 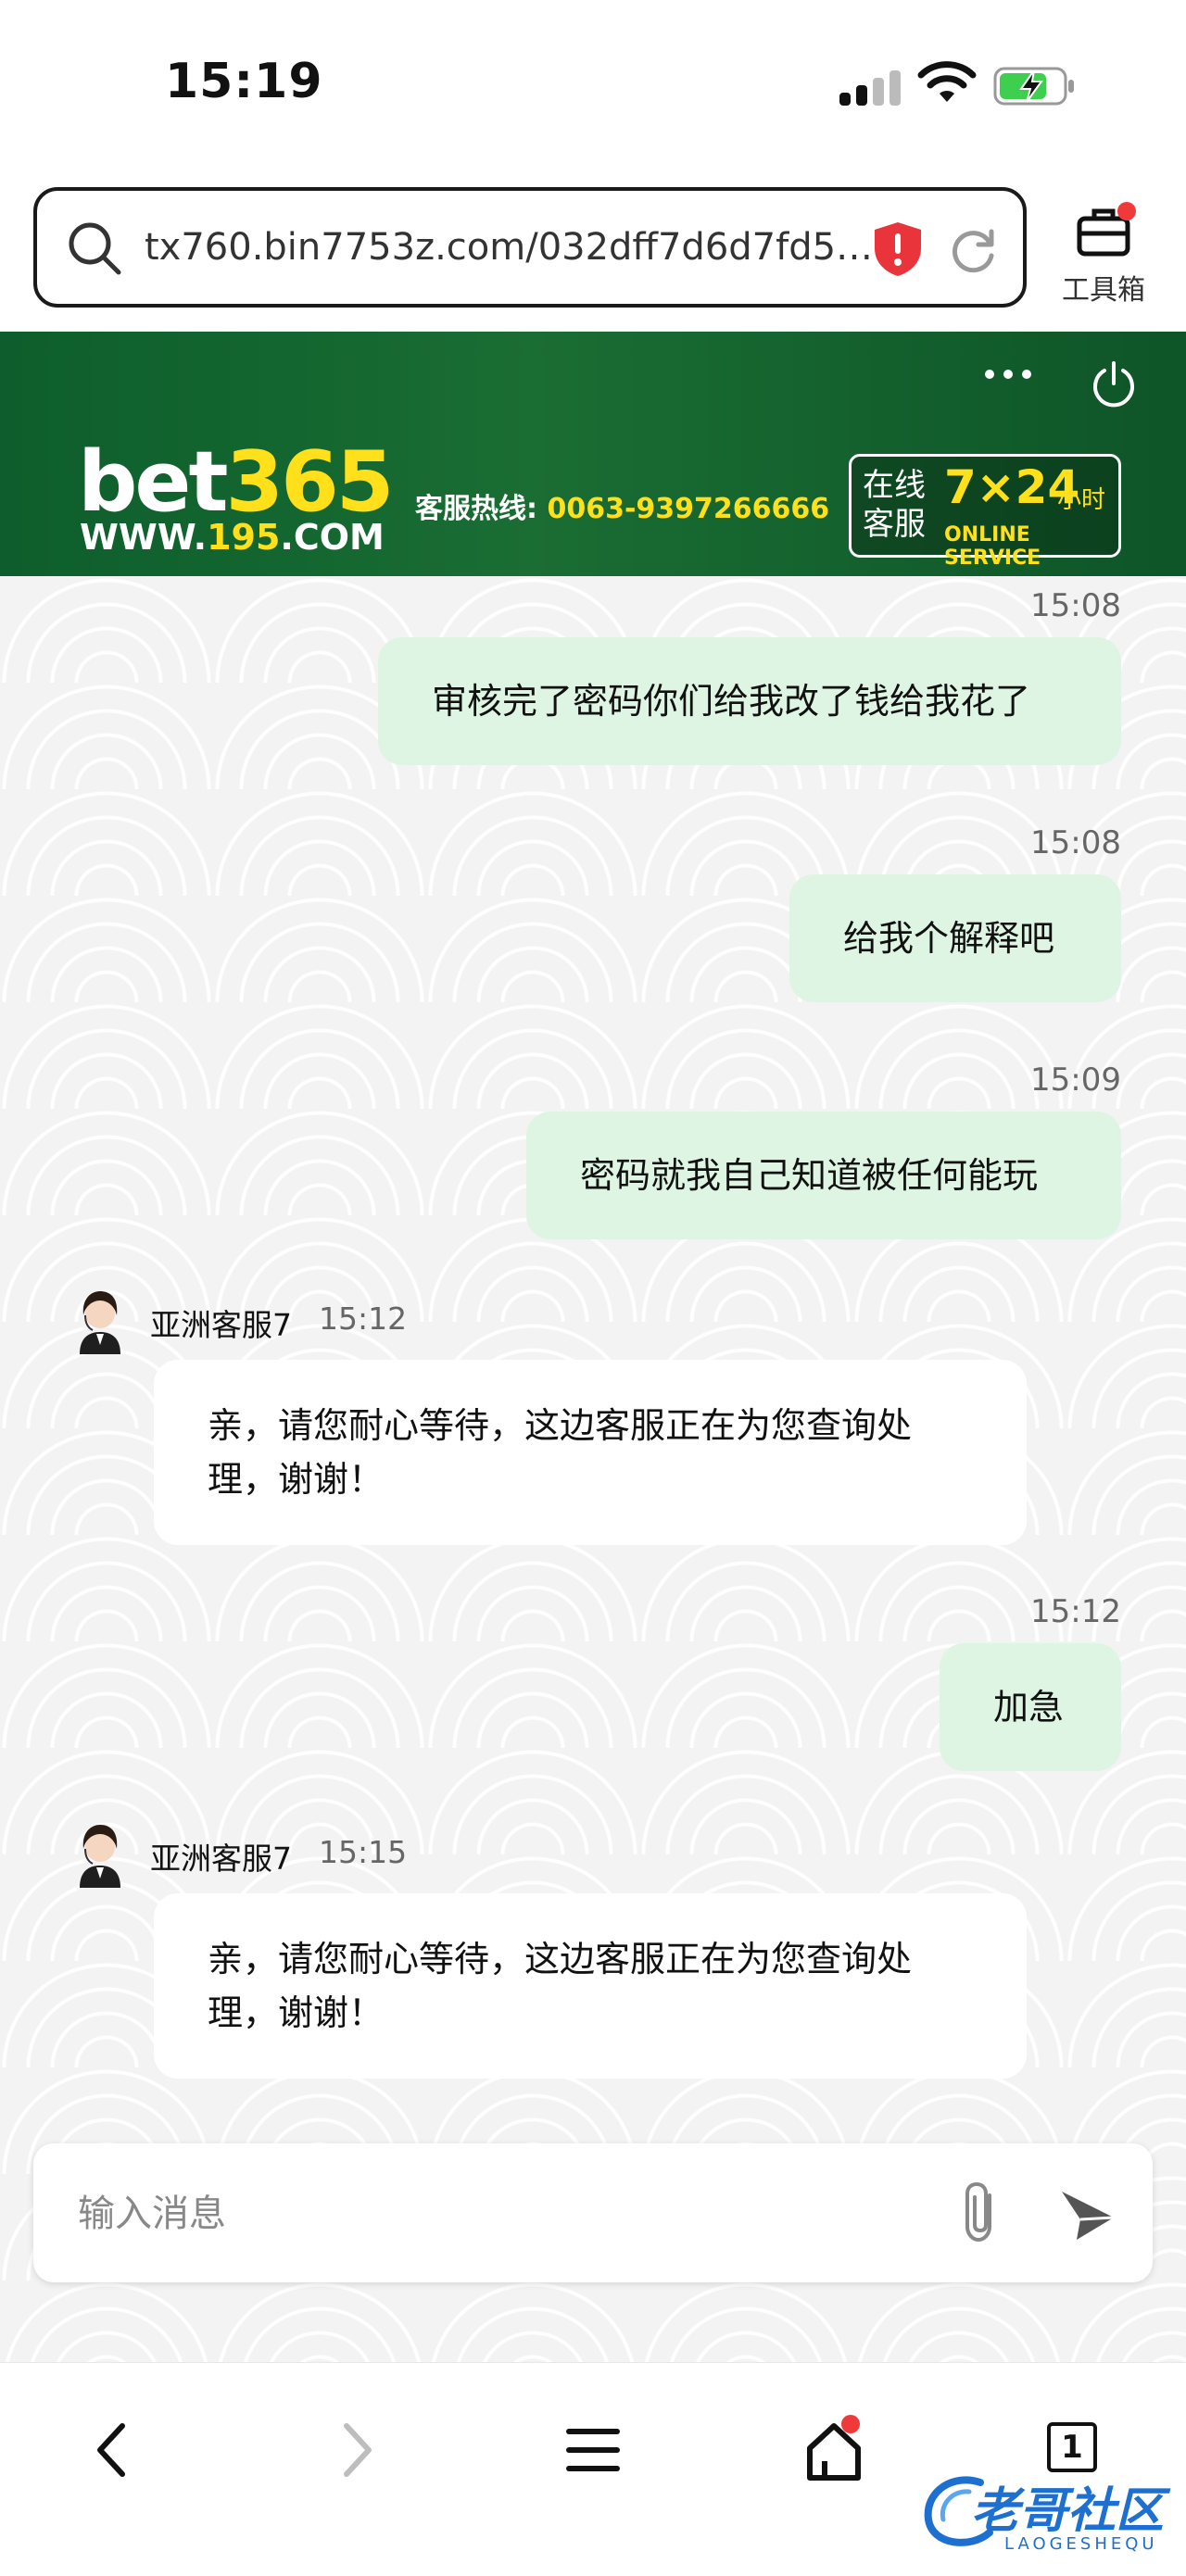 What do you see at coordinates (1033, 86) in the screenshot?
I see `battery-charging-icon` at bounding box center [1033, 86].